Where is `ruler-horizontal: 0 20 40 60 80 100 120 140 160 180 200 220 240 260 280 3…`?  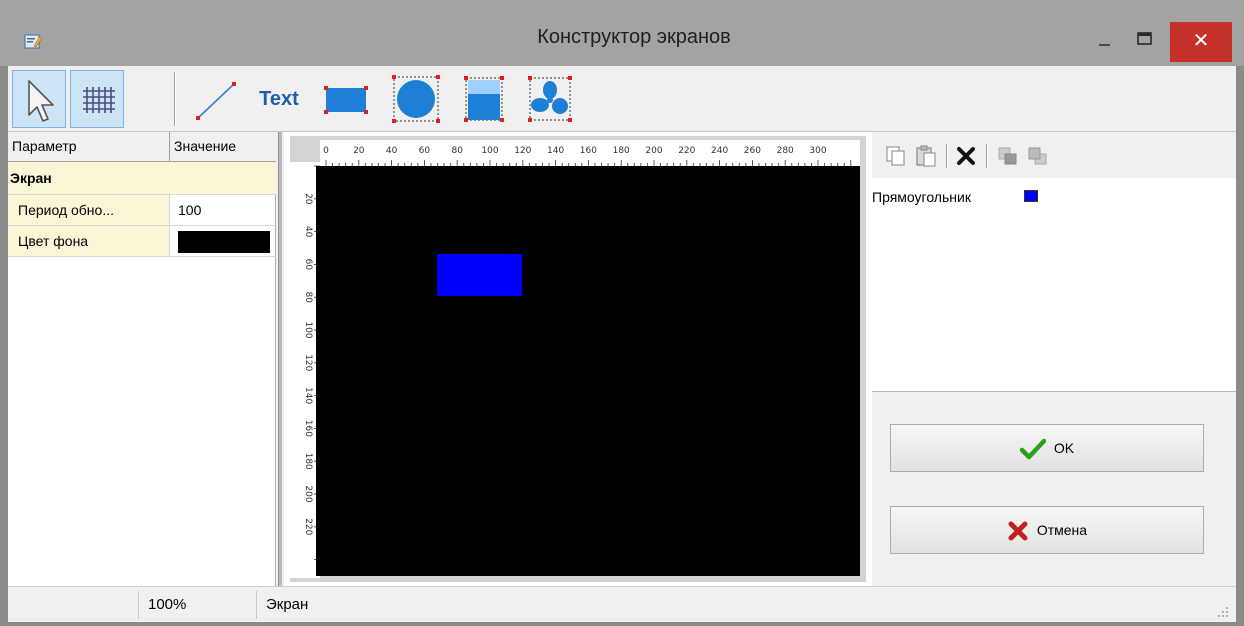
ruler-horizontal: 0 20 40 60 80 100 120 140 160 180 200 220 240 260 280 3… is located at coordinates (590, 153).